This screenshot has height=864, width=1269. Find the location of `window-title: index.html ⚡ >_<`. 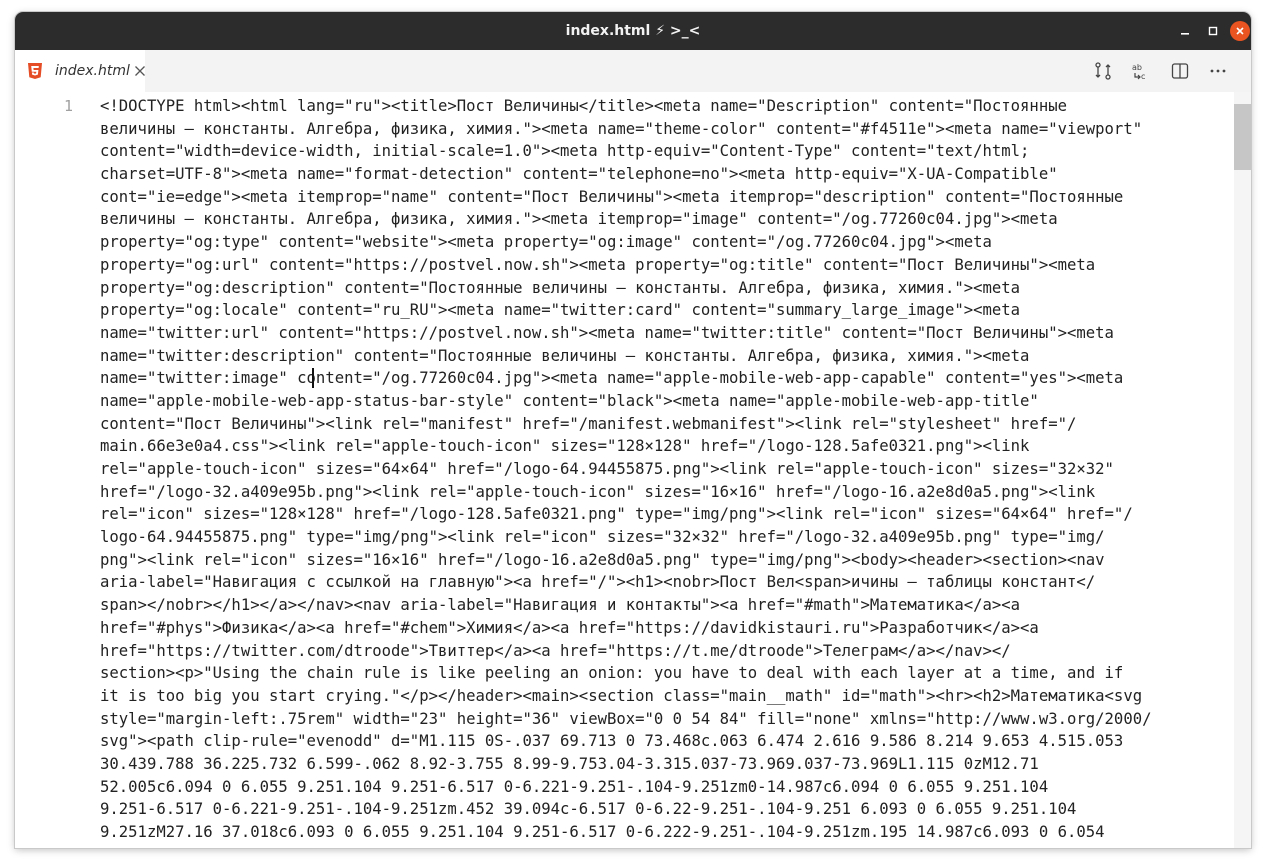

window-title: index.html ⚡ >_< is located at coordinates (633, 31).